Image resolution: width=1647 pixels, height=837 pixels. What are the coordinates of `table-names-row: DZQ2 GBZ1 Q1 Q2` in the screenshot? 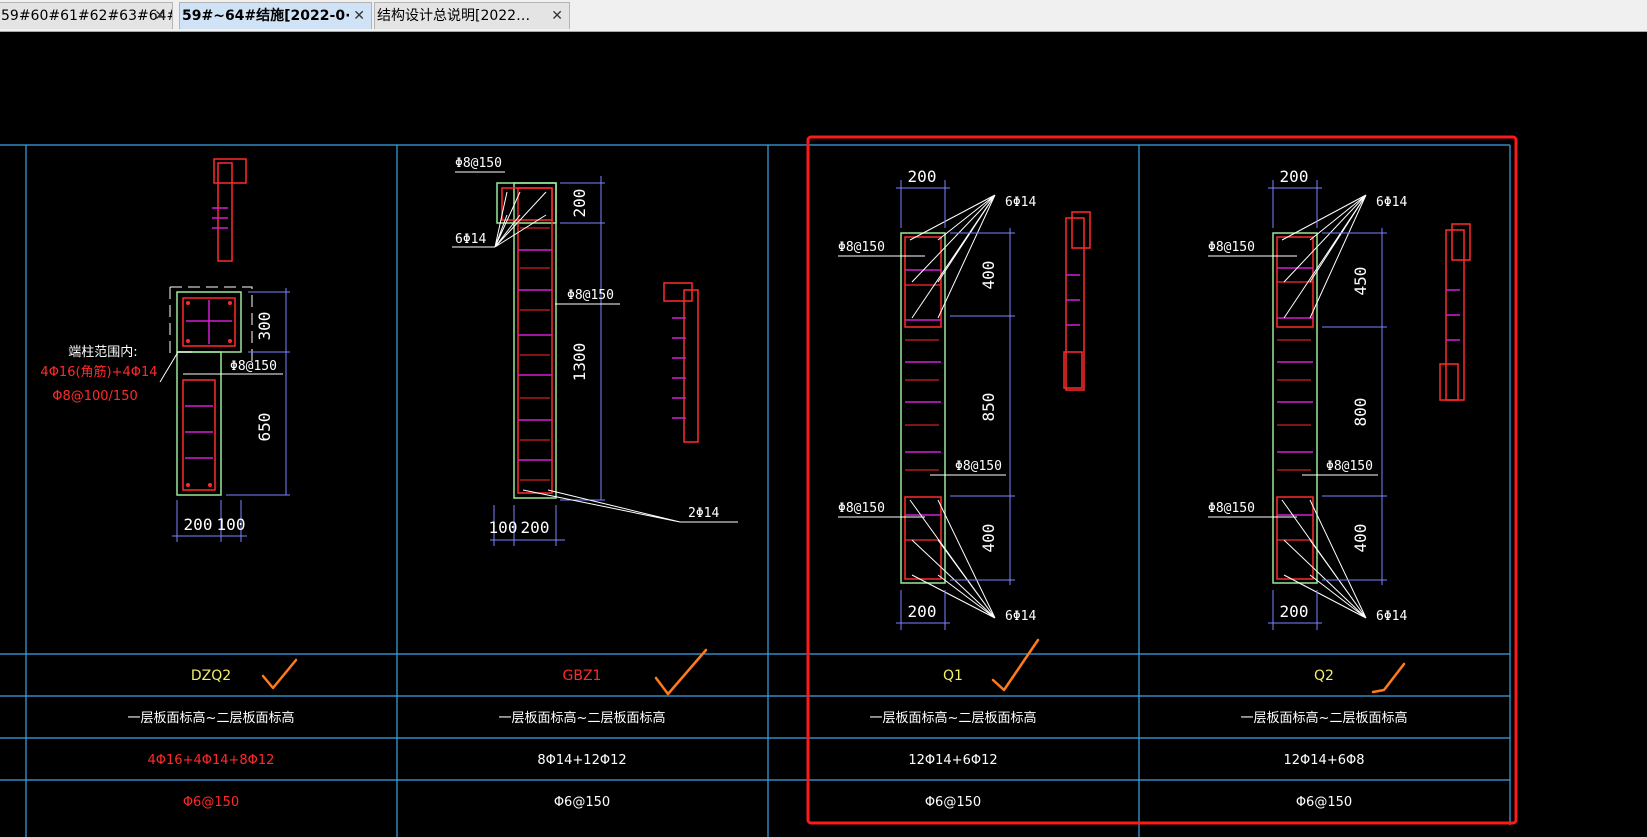 It's located at (762, 676).